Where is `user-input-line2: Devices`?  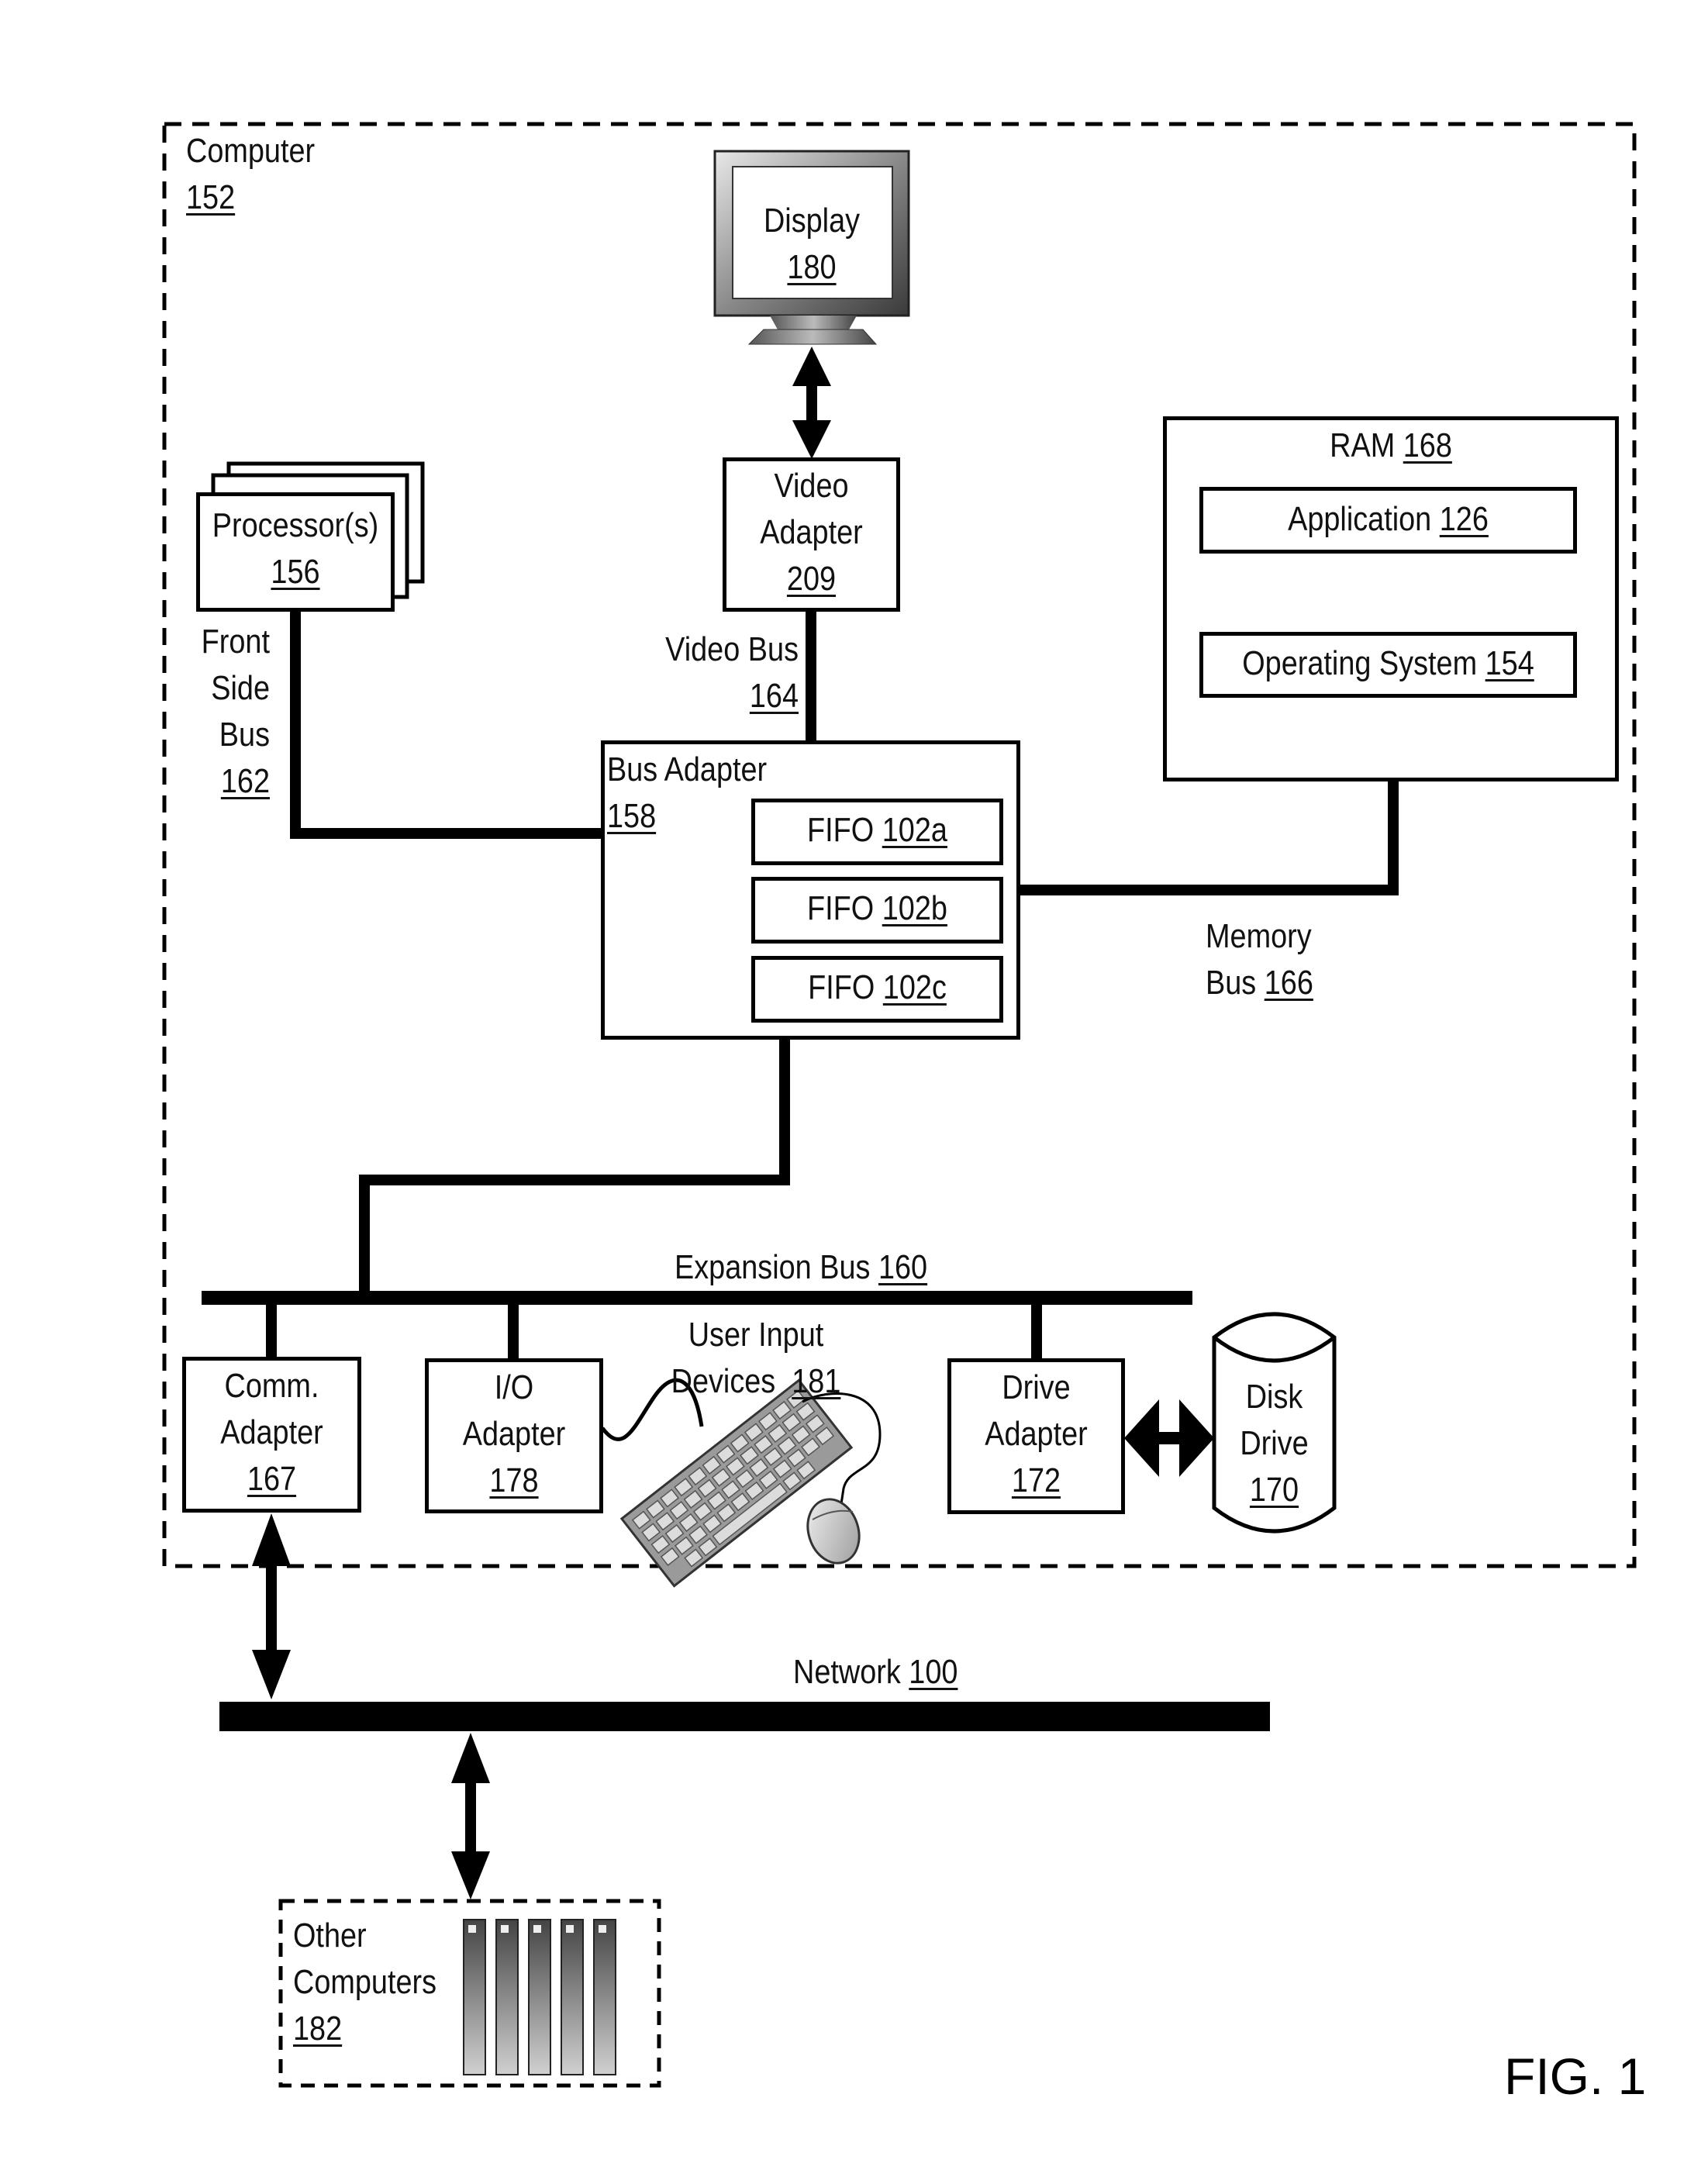 user-input-line2: Devices is located at coordinates (723, 1381).